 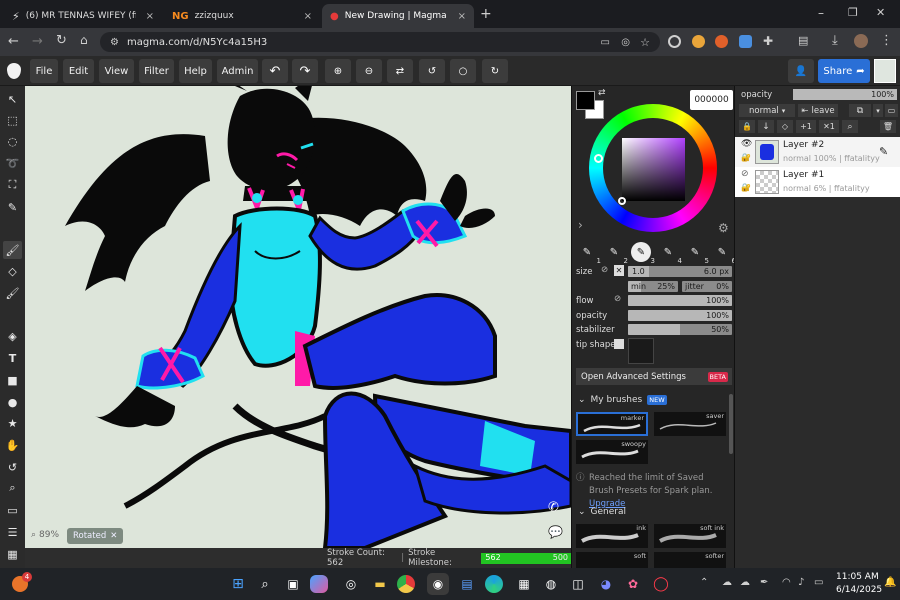 What do you see at coordinates (803, 40) in the screenshot?
I see `tab-search-icon: ▤` at bounding box center [803, 40].